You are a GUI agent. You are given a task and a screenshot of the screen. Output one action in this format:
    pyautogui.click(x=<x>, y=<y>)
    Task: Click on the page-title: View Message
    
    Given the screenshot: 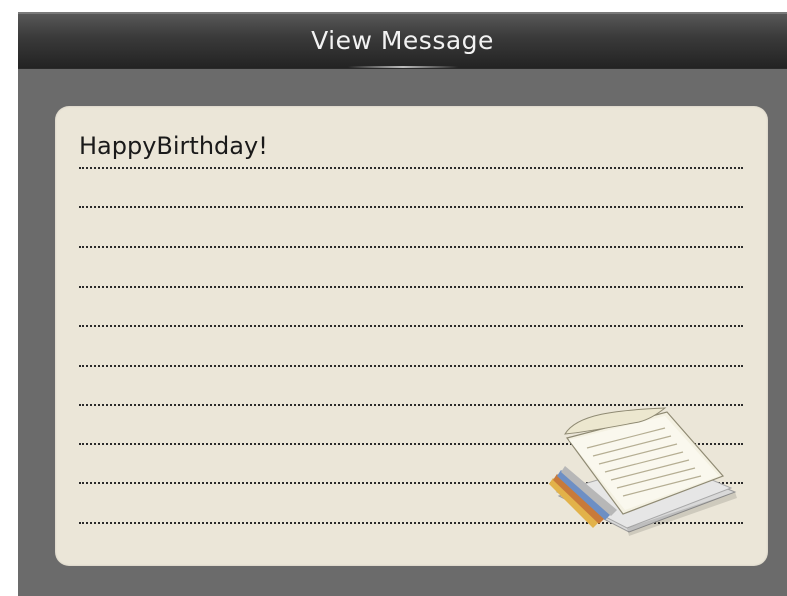 What is the action you would take?
    pyautogui.click(x=402, y=40)
    